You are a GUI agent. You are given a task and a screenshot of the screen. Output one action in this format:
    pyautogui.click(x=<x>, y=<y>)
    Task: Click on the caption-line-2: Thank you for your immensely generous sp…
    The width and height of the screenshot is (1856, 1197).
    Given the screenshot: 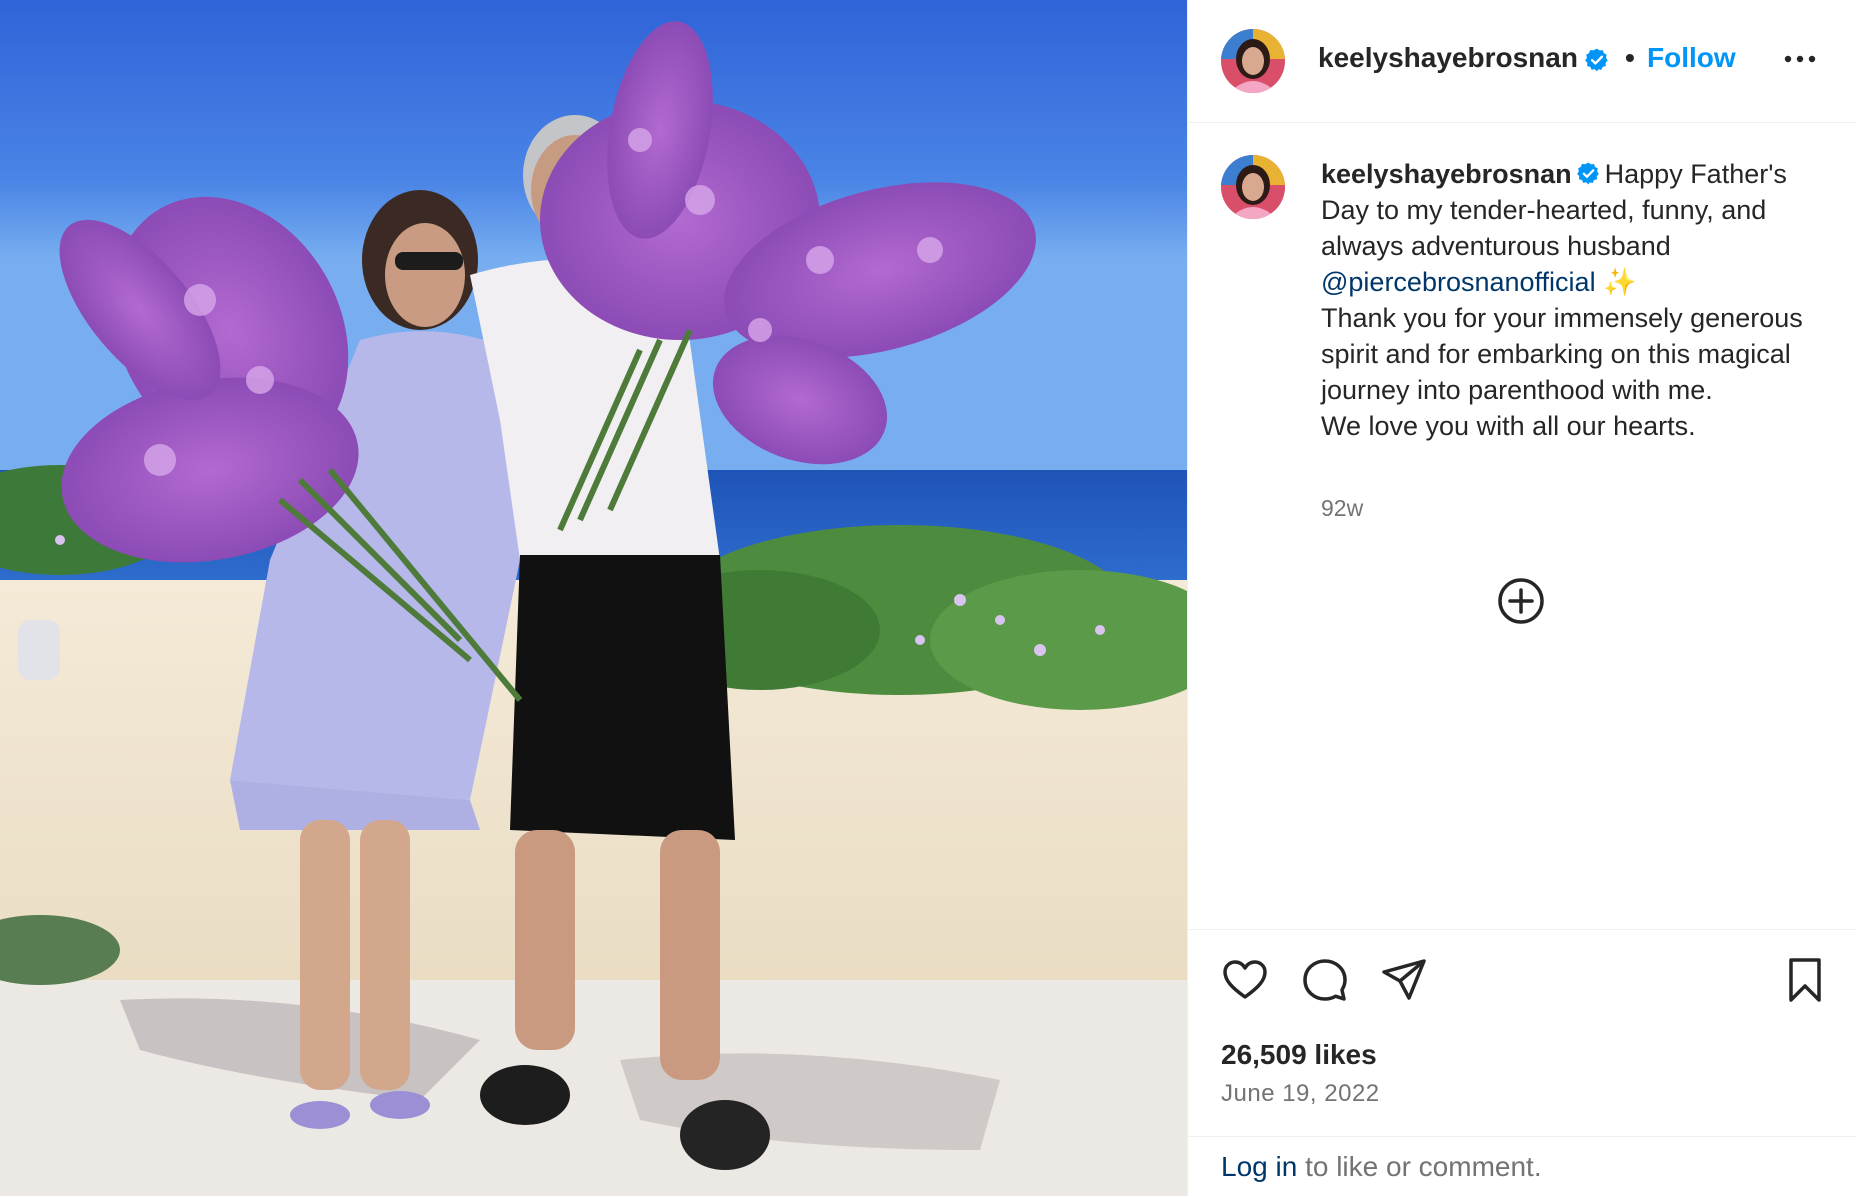 What is the action you would take?
    pyautogui.click(x=1562, y=354)
    